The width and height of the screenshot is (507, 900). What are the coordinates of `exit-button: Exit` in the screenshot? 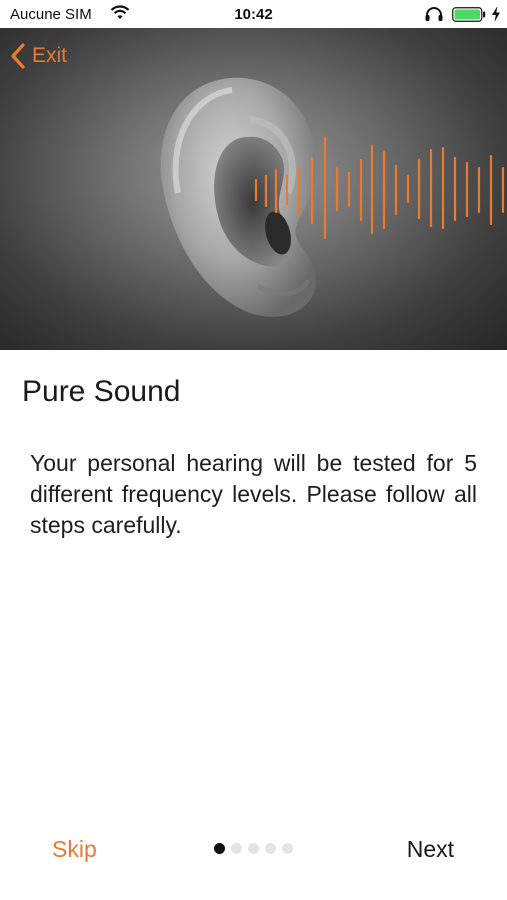 It's located at (38, 56).